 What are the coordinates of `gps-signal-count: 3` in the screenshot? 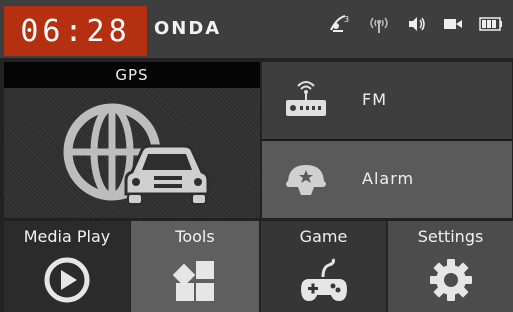 It's located at (346, 19).